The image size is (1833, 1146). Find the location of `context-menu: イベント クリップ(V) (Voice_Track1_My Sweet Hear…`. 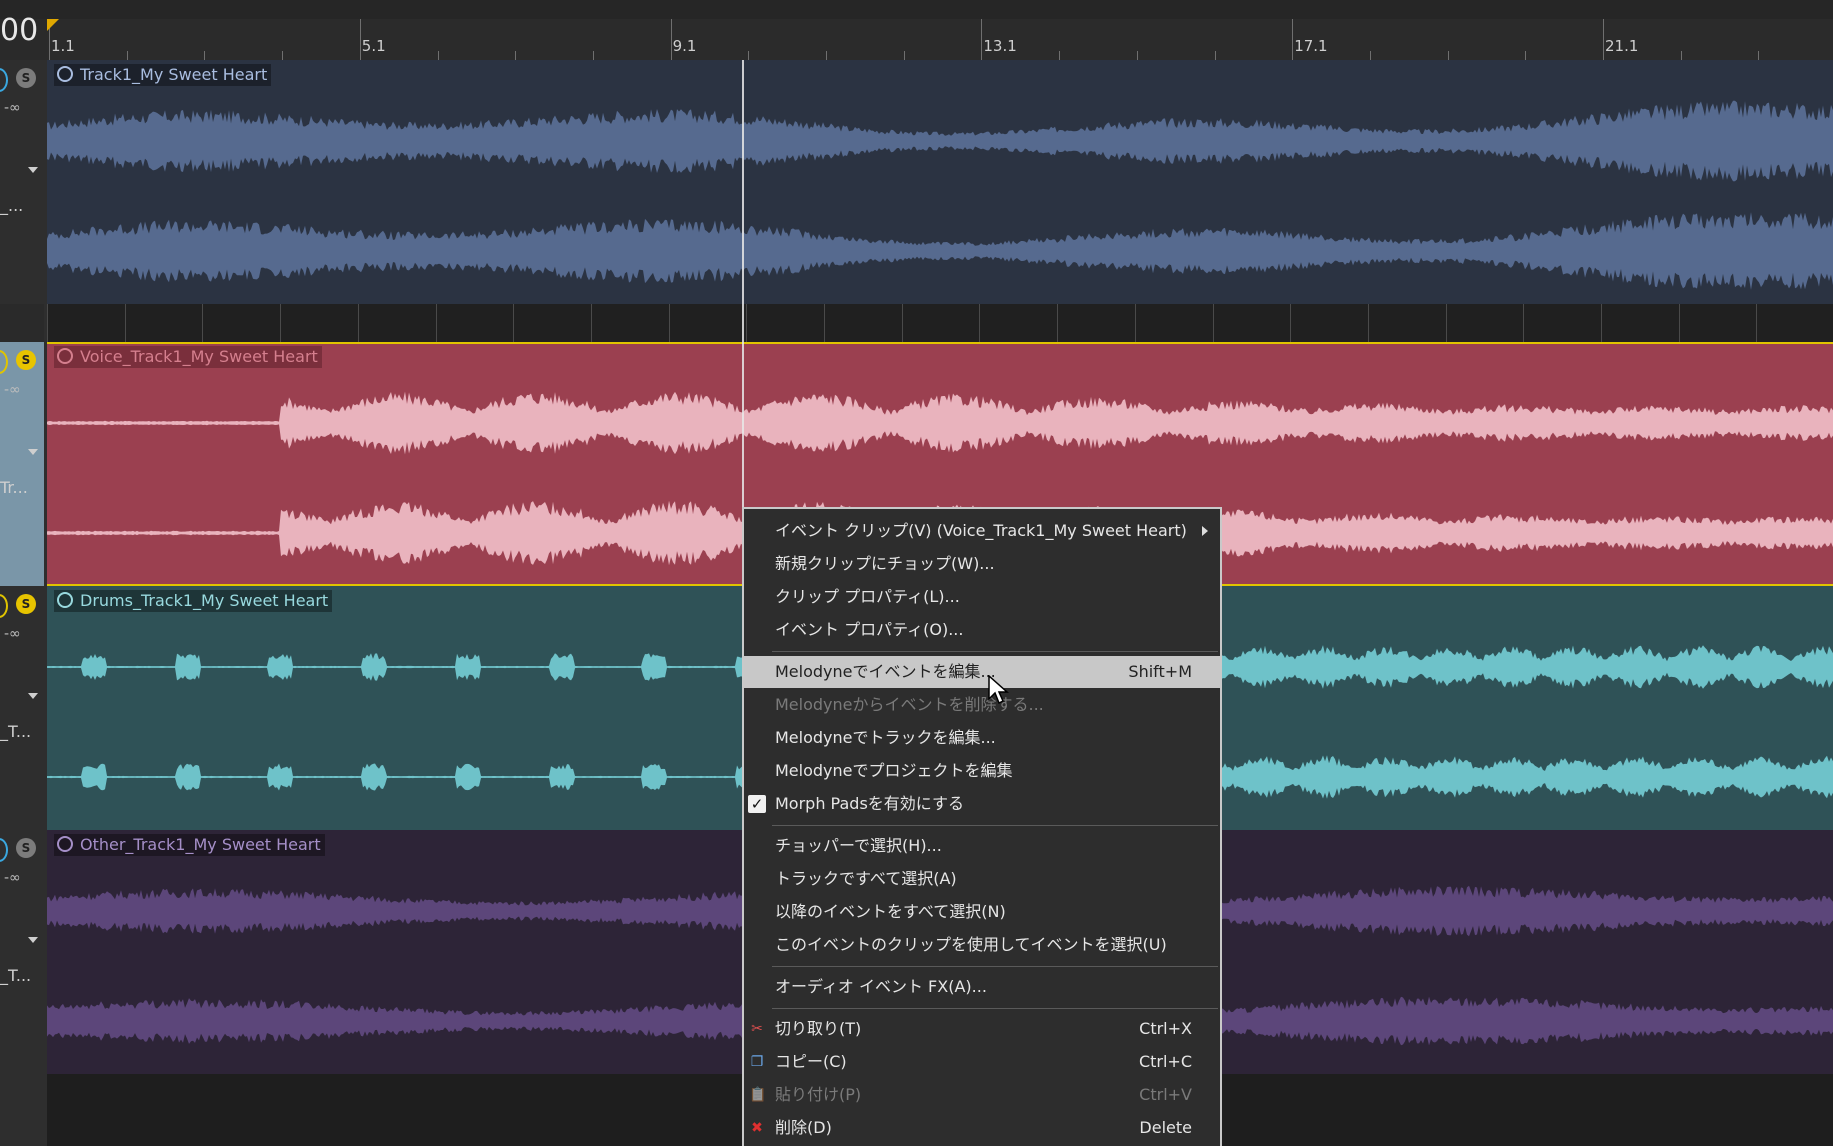

context-menu: イベント クリップ(V) (Voice_Track1_My Sweet Hear… is located at coordinates (982, 826).